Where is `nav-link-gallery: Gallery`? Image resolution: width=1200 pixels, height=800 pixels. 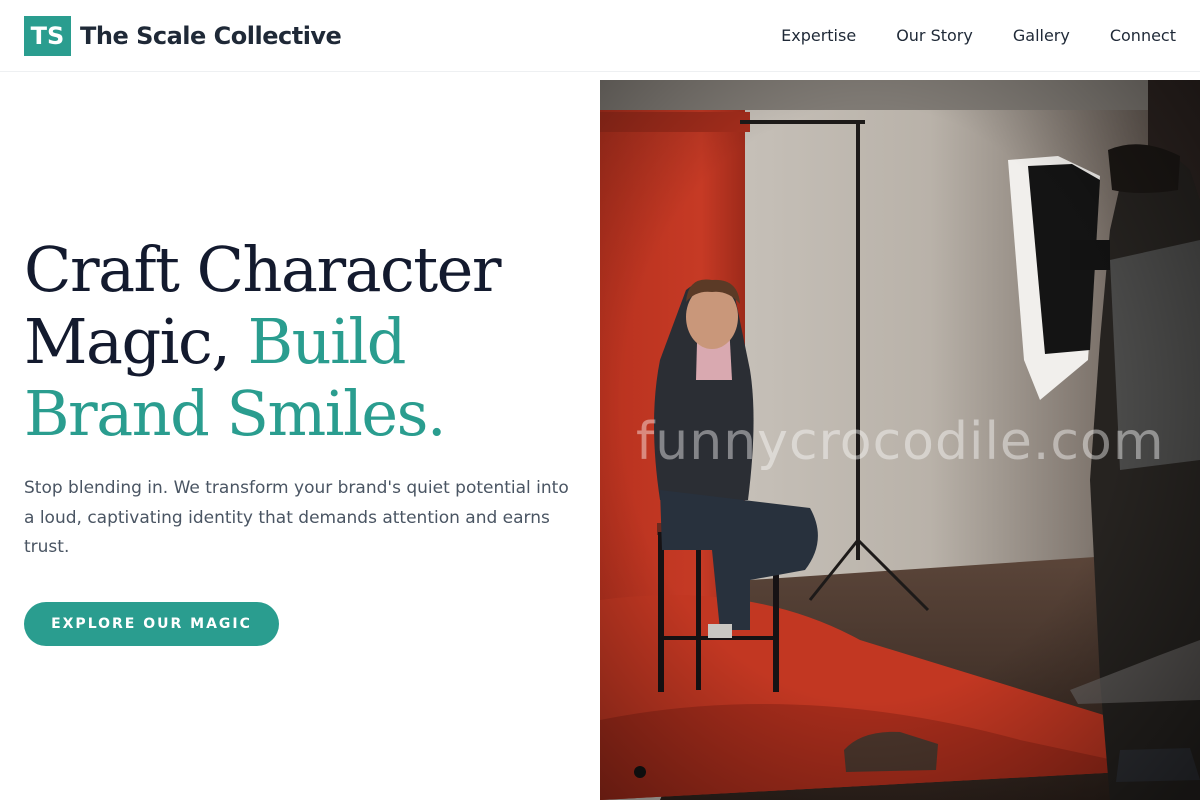
nav-link-gallery: Gallery is located at coordinates (1041, 35).